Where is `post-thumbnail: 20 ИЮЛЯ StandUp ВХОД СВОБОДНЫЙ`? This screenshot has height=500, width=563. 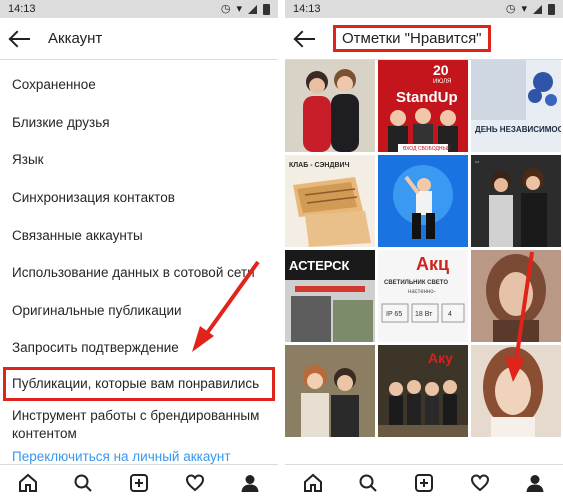
post-thumbnail: 20 ИЮЛЯ StandUp ВХОД СВОБОДНЫЙ is located at coordinates (423, 106).